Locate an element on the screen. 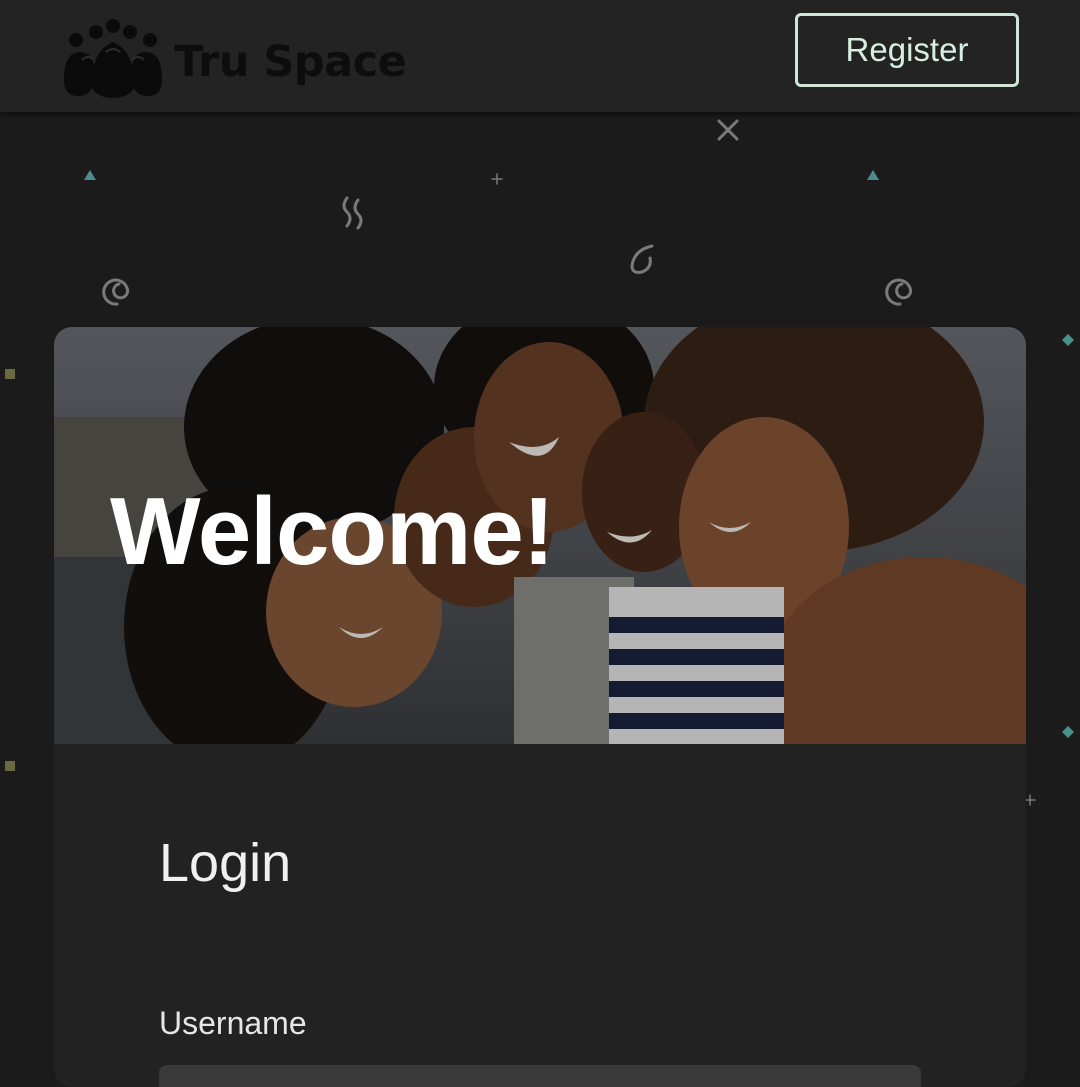  brand-name: Tru Space is located at coordinates (290, 62).